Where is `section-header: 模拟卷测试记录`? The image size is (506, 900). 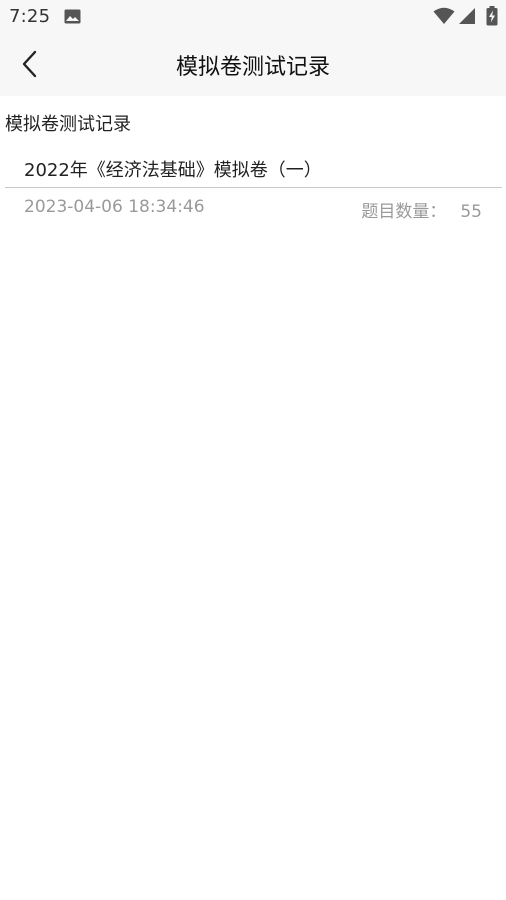 section-header: 模拟卷测试记录 is located at coordinates (68, 124).